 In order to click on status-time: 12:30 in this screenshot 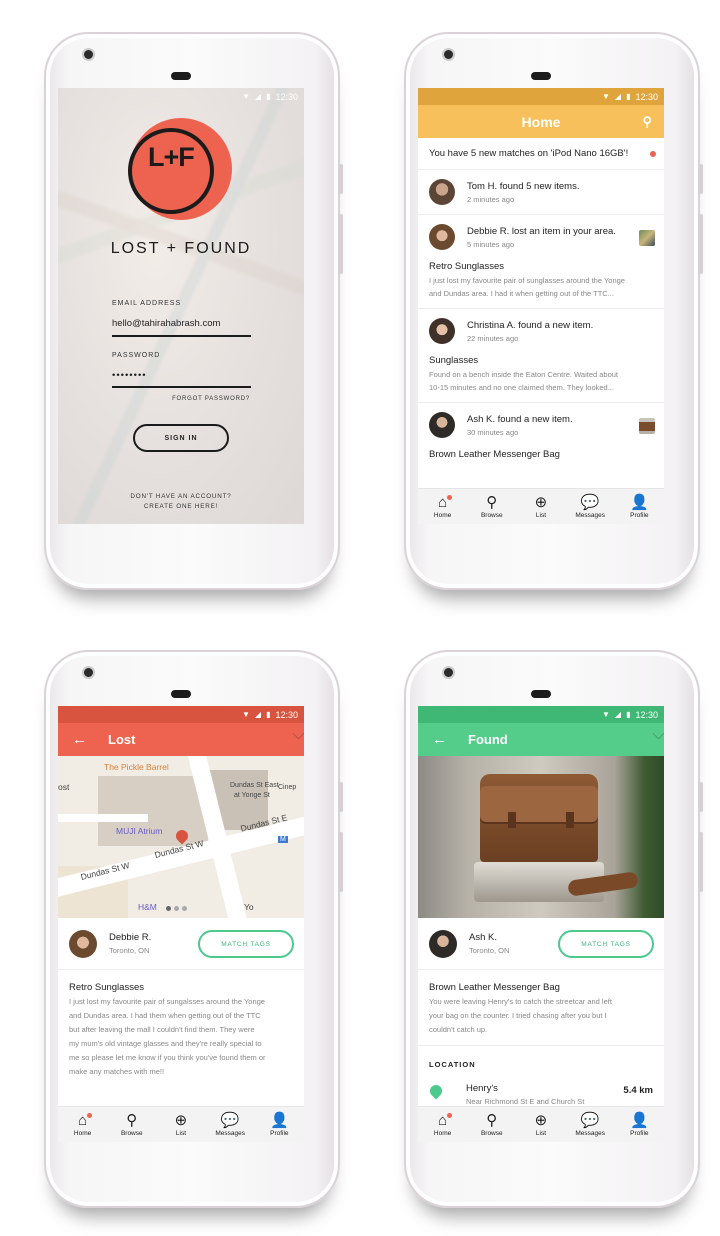, I will do `click(286, 96)`.